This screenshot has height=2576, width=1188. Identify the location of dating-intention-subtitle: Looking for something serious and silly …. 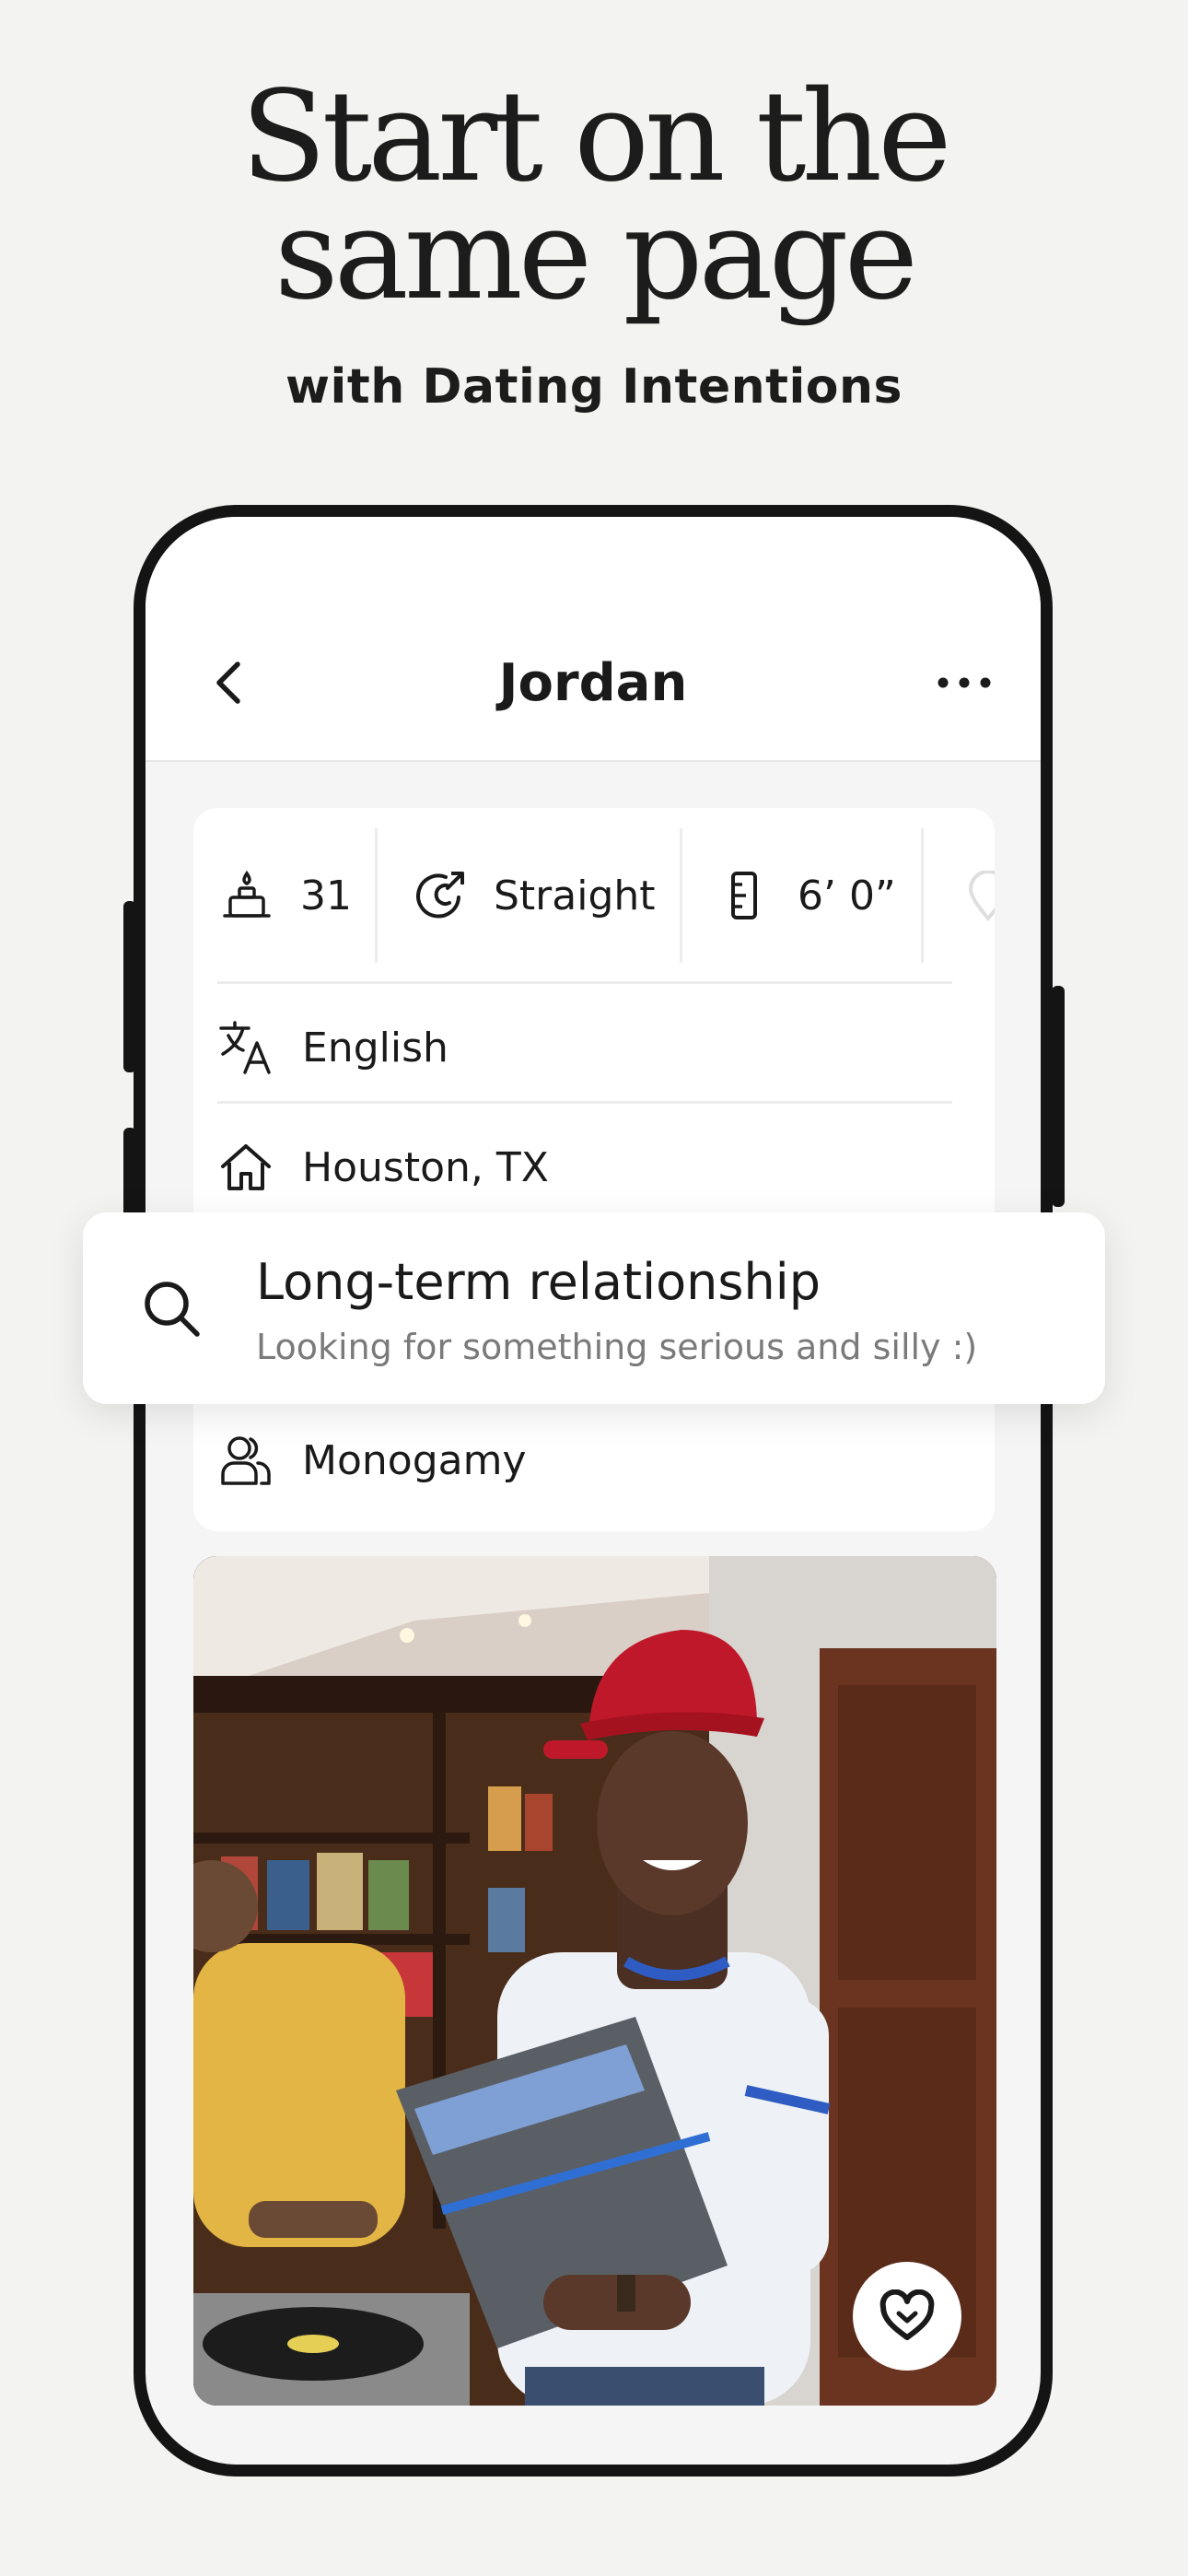
(617, 1347).